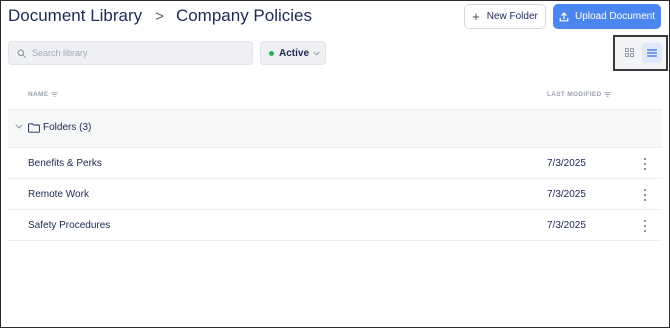 The height and width of the screenshot is (328, 670). I want to click on status-filter-value: Active, so click(294, 53).